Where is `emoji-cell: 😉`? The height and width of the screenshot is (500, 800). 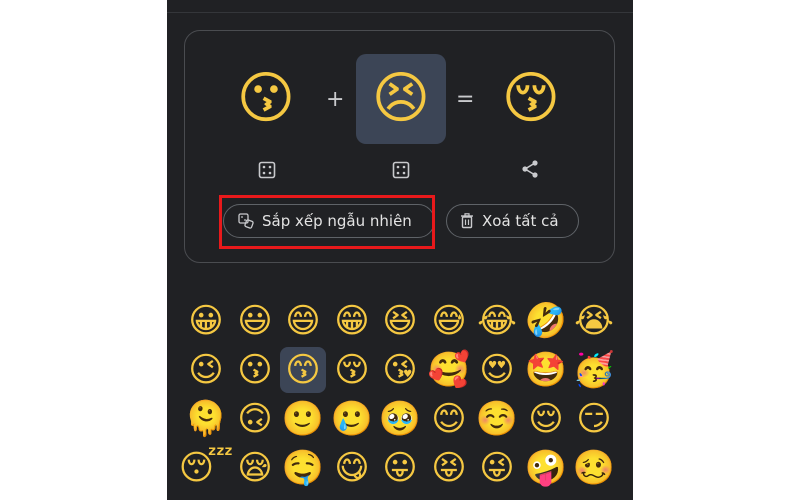
emoji-cell: 😉 is located at coordinates (206, 370).